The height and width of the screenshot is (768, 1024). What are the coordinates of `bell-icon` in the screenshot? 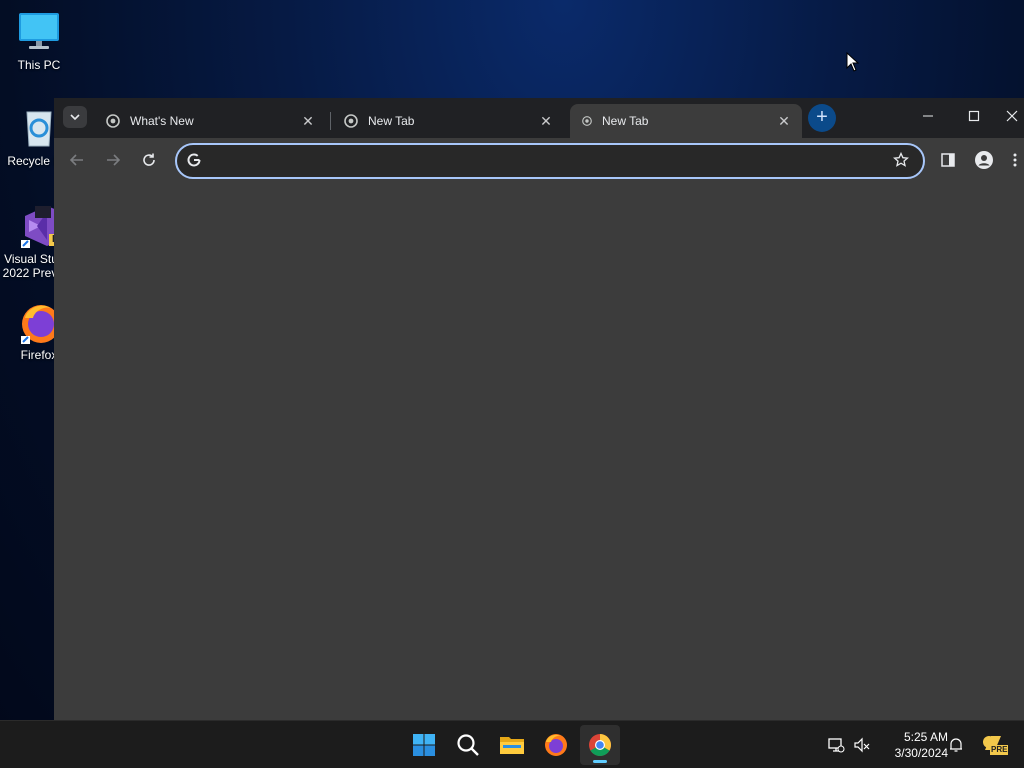 It's located at (956, 745).